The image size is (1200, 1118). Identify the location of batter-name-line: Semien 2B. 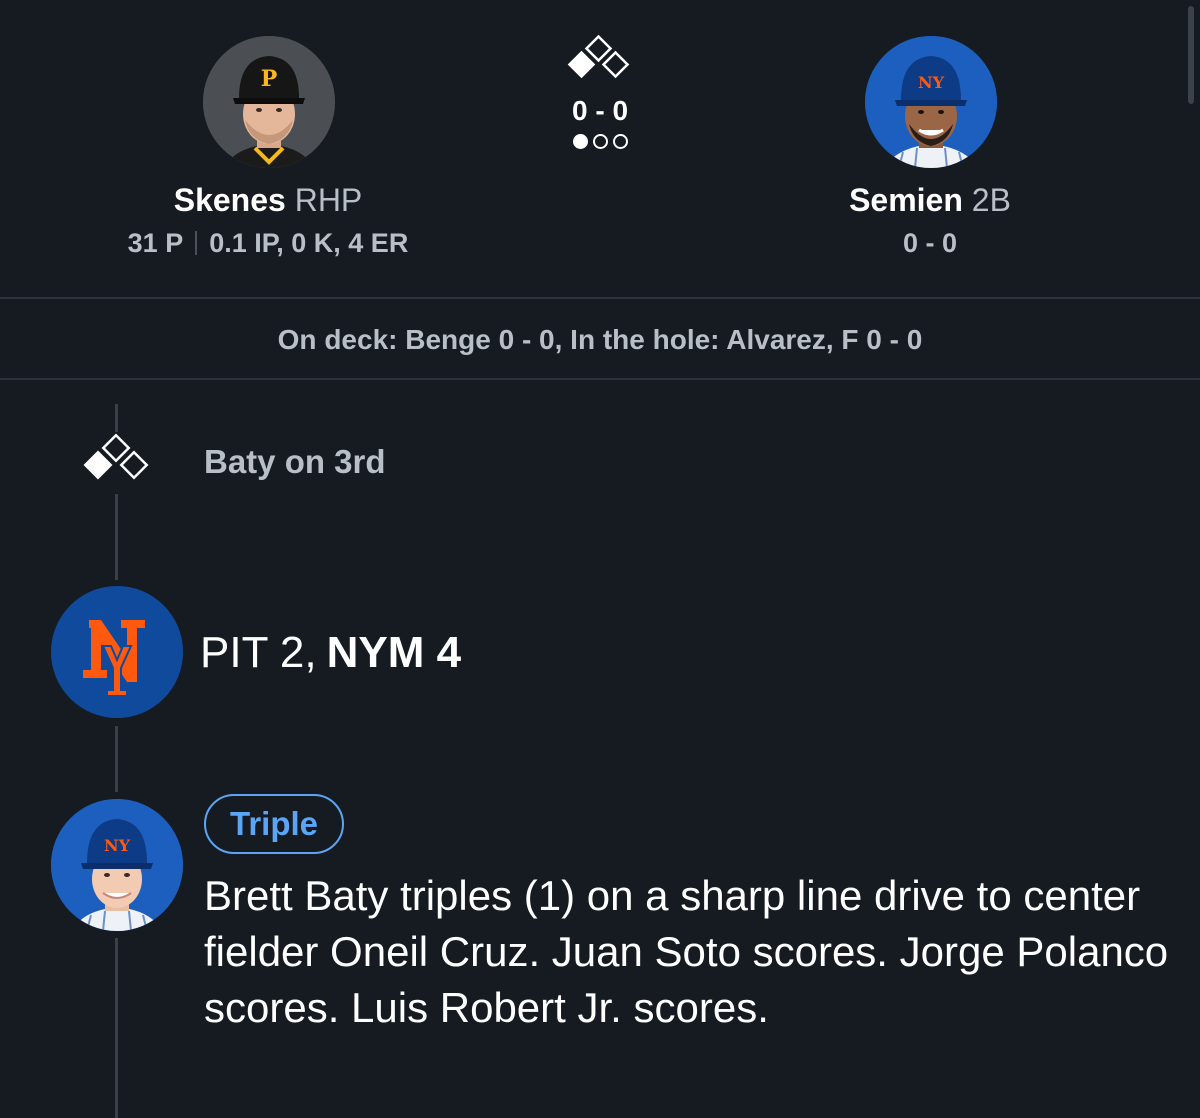
(930, 200).